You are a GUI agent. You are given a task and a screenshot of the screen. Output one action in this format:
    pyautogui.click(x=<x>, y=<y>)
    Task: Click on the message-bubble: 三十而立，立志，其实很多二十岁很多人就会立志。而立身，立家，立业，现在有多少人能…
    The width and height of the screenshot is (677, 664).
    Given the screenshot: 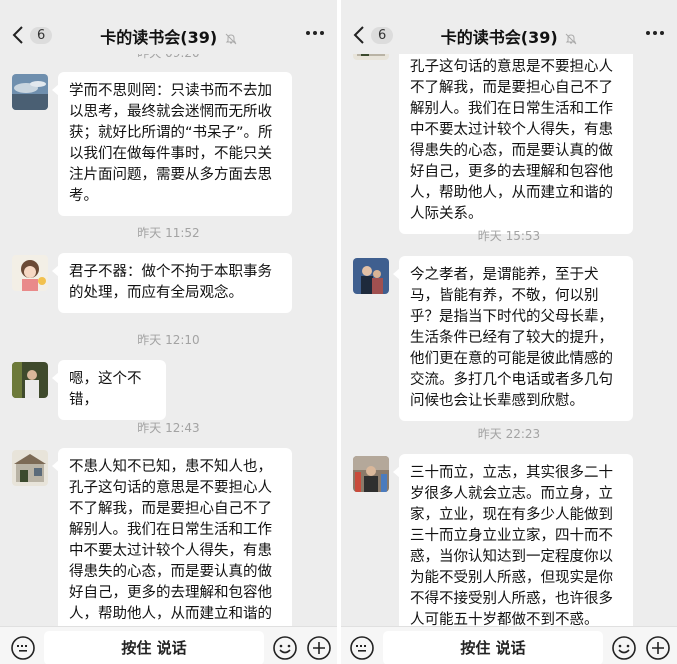 What is the action you would take?
    pyautogui.click(x=513, y=547)
    